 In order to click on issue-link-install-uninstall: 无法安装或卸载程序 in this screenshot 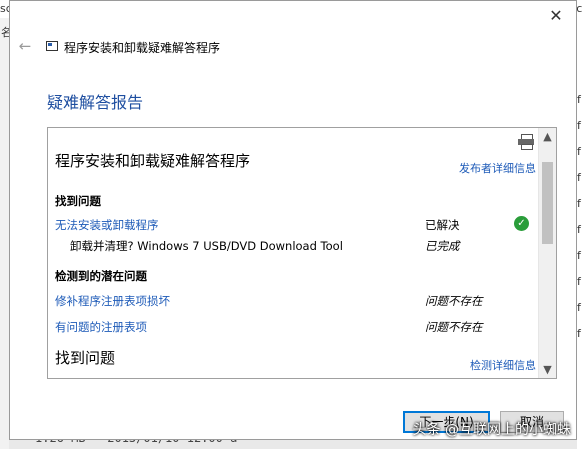, I will do `click(107, 225)`.